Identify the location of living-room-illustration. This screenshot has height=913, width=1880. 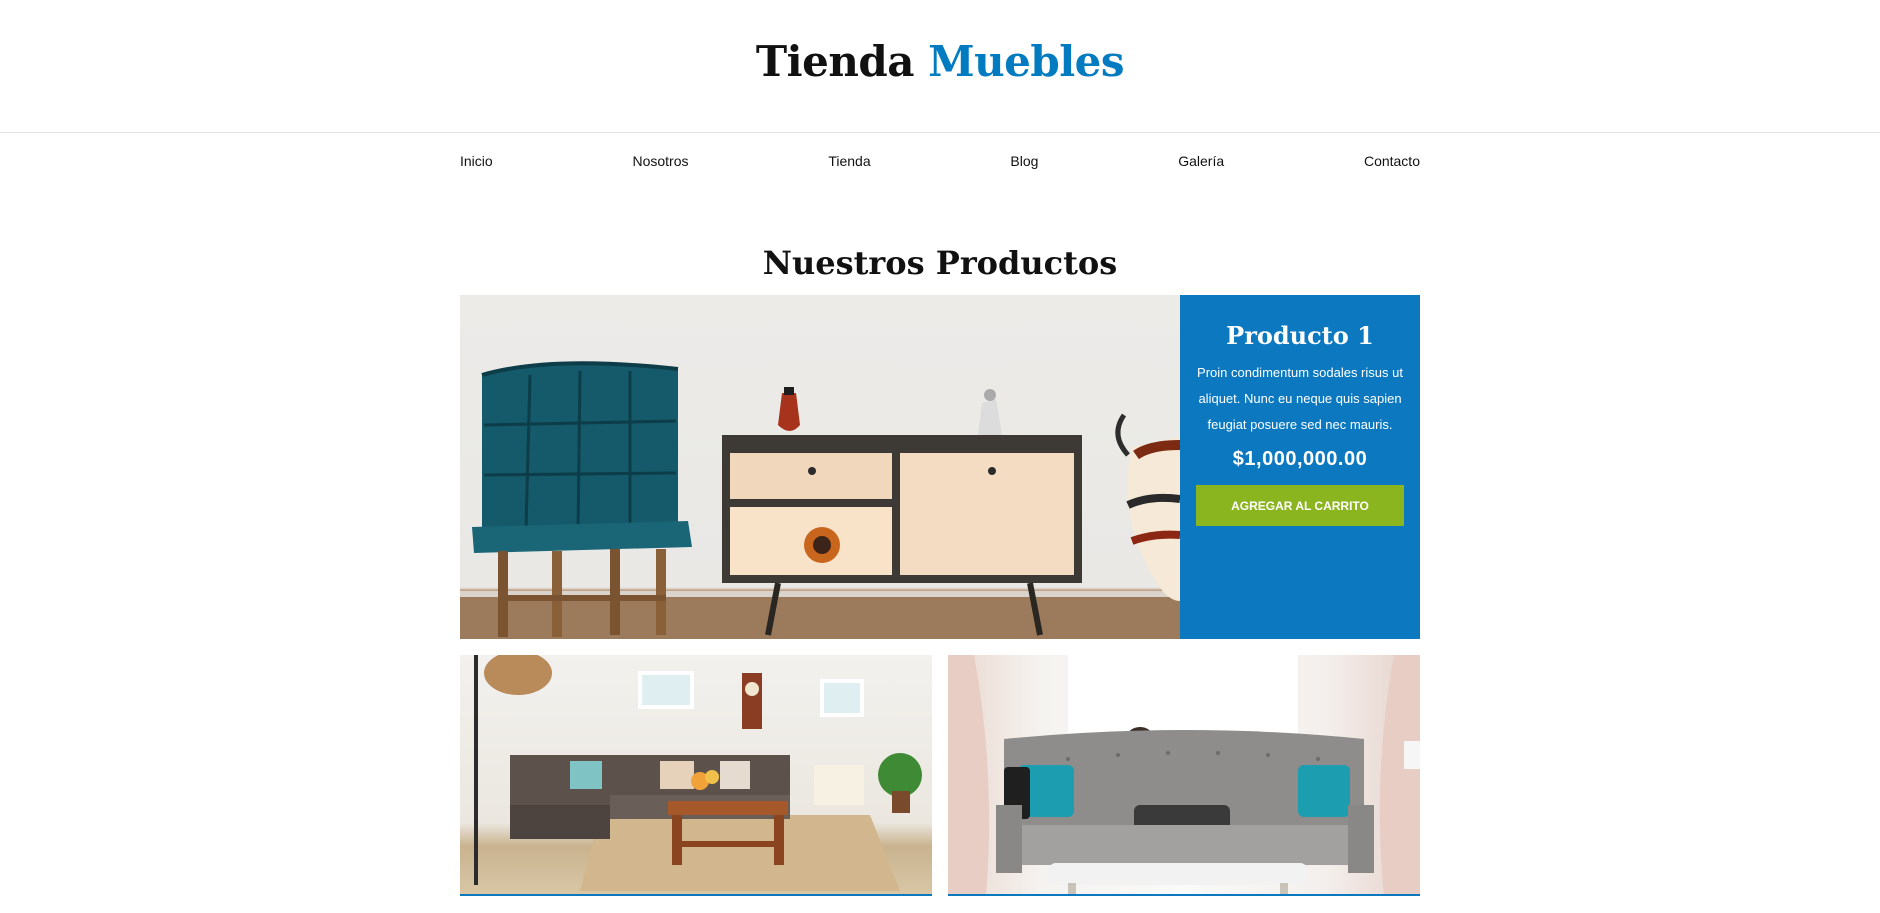
(698, 773).